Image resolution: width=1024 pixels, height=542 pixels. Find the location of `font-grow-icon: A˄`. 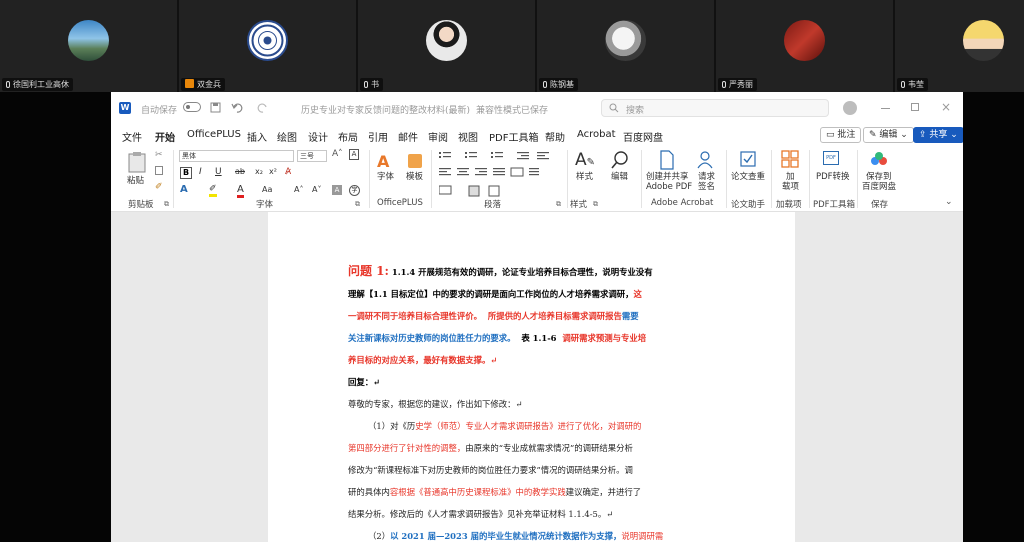

font-grow-icon: A˄ is located at coordinates (337, 154).